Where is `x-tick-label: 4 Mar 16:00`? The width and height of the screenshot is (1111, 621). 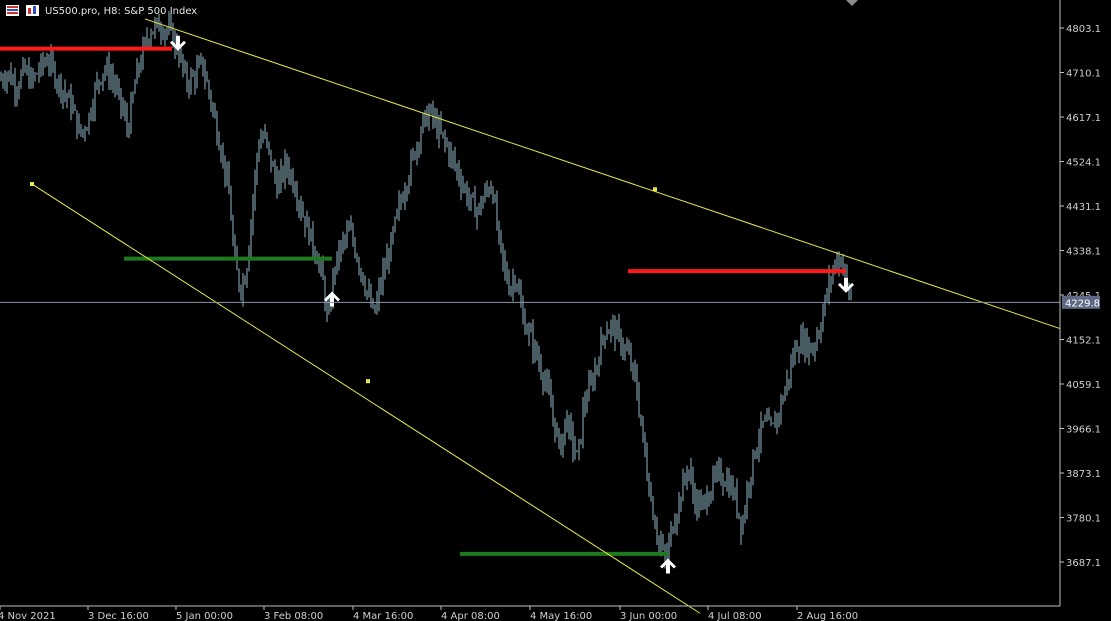
x-tick-label: 4 Mar 16:00 is located at coordinates (383, 616).